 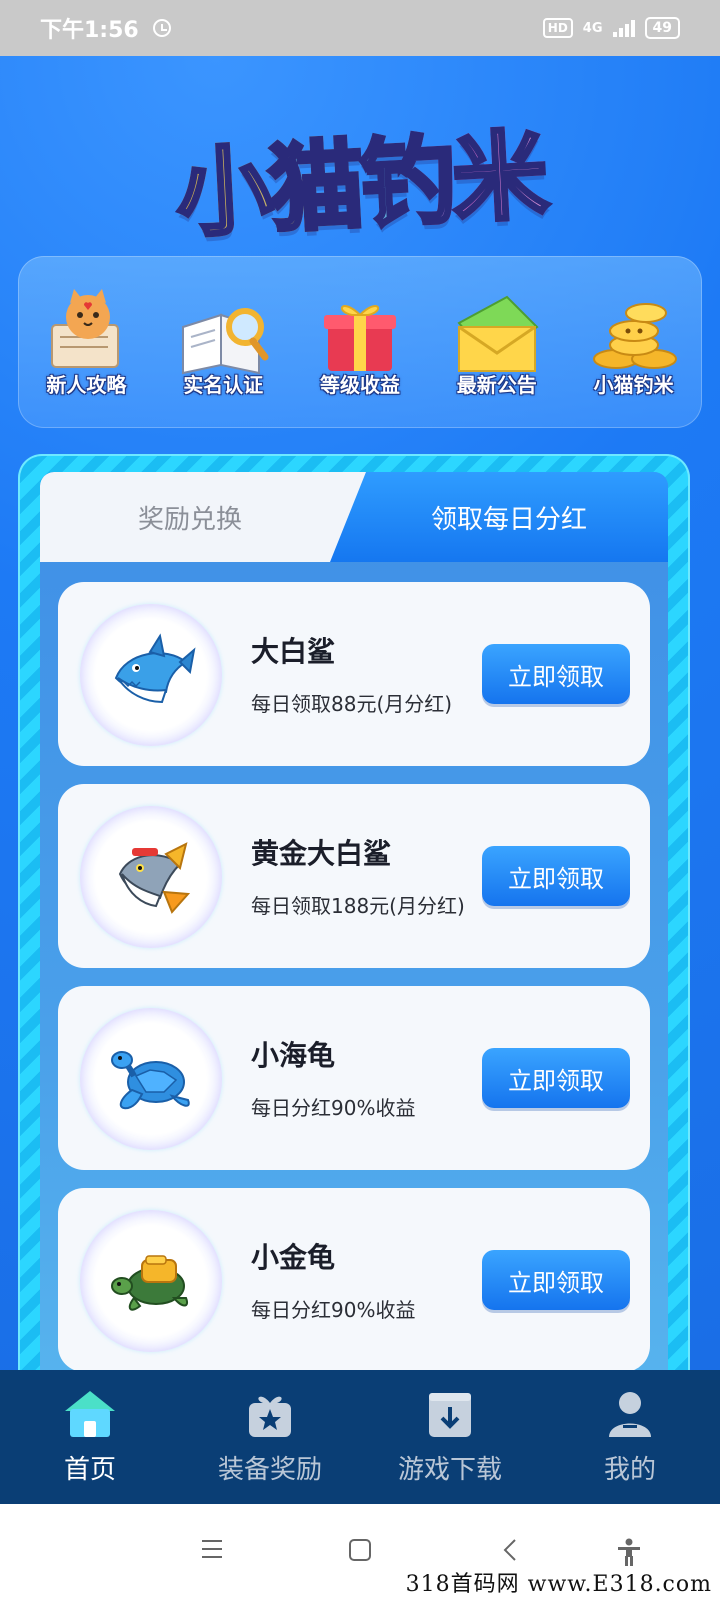 I want to click on reward-name: 黄金大白鲨, so click(x=321, y=853).